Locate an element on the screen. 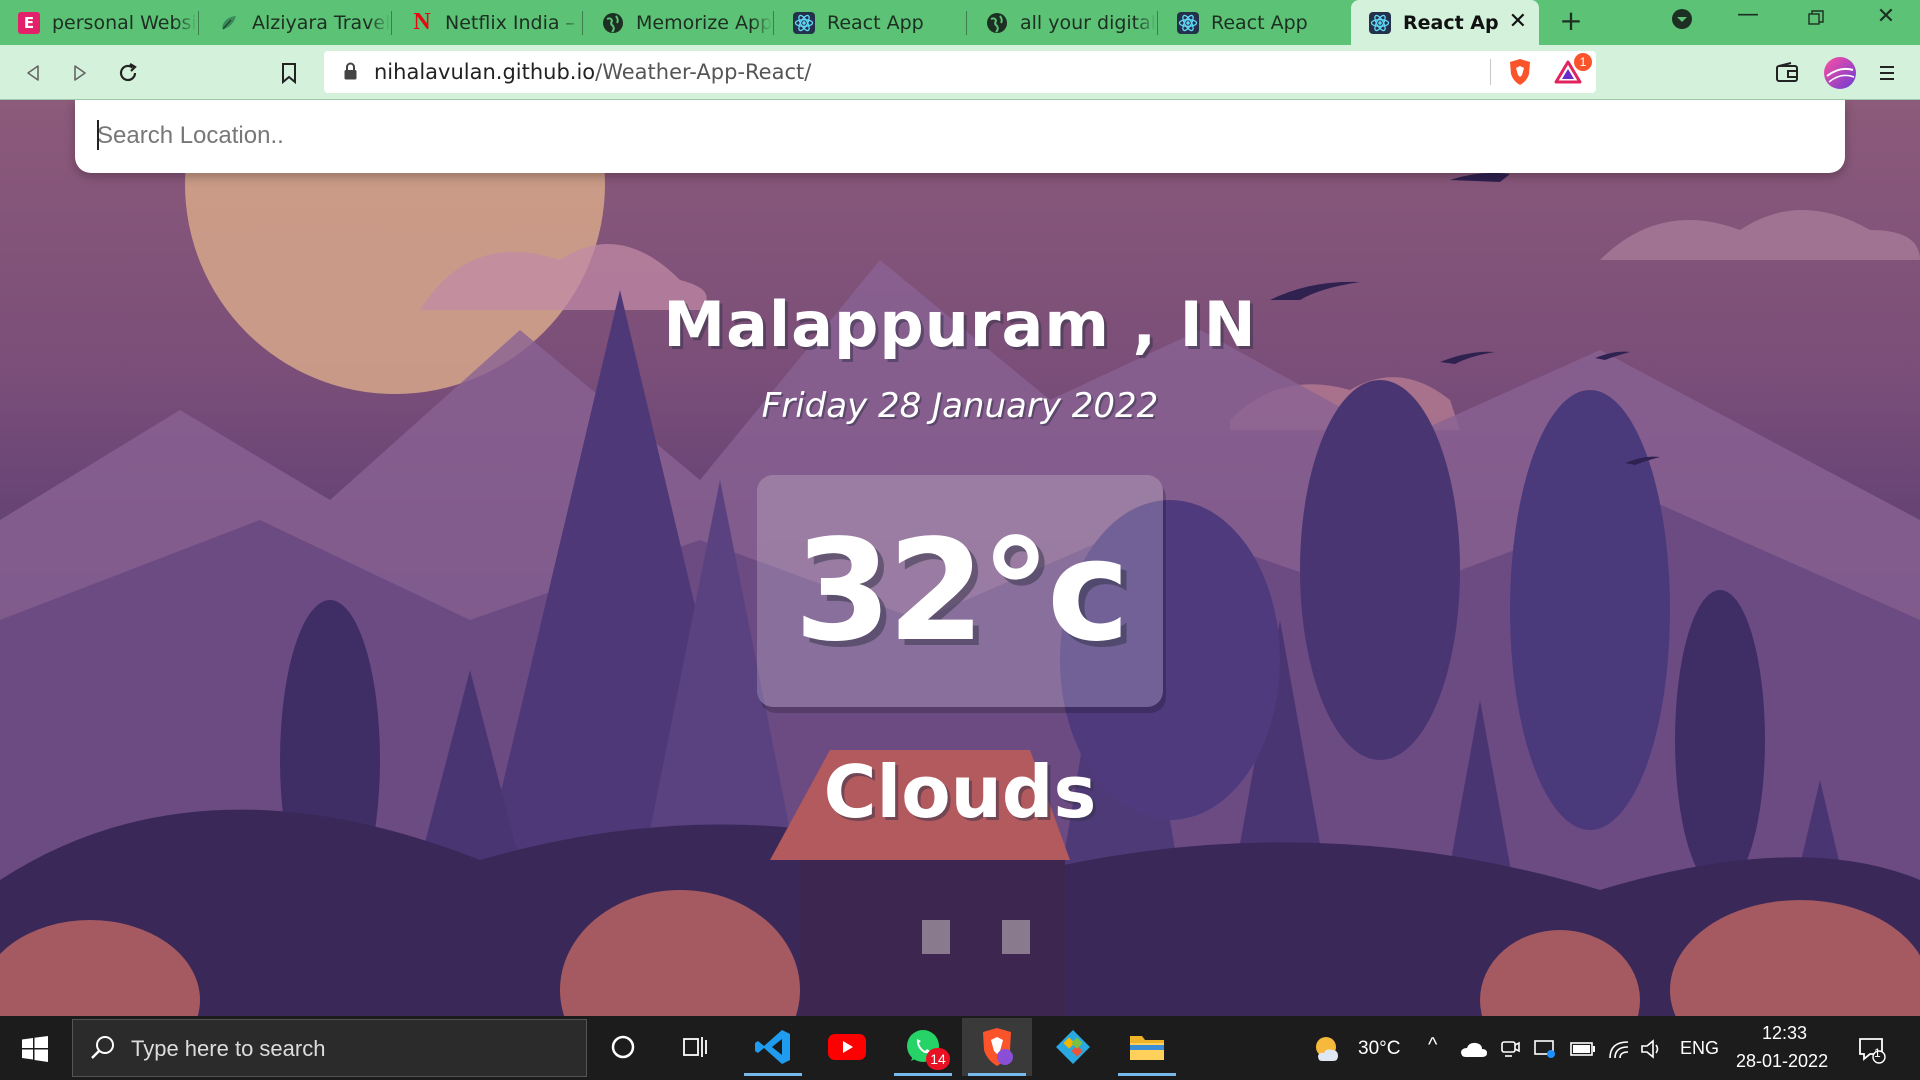  volume-icon is located at coordinates (1652, 1049).